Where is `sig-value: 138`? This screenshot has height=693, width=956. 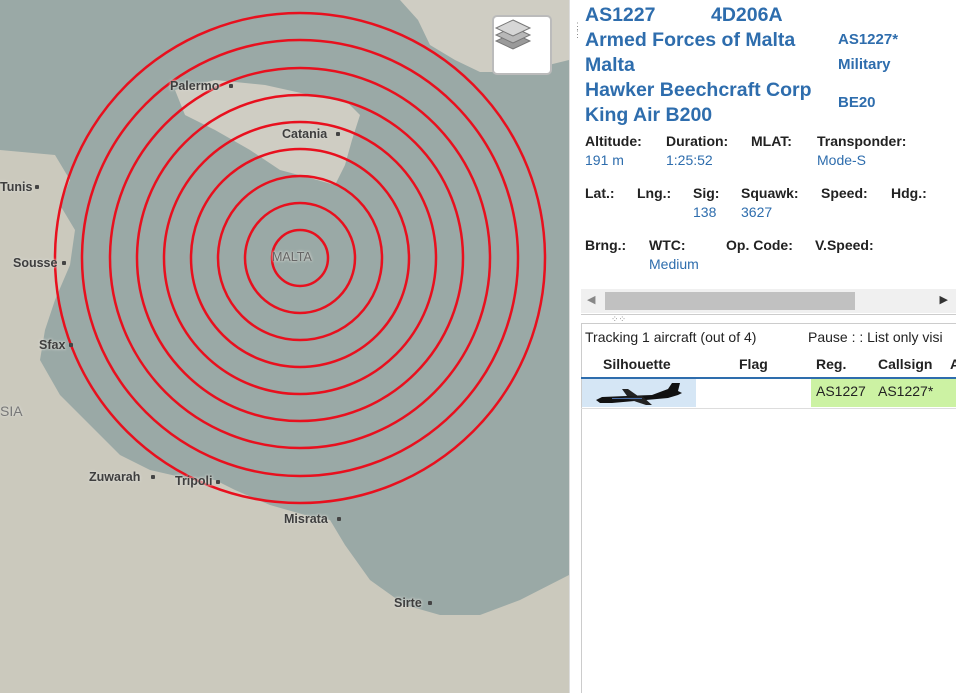 sig-value: 138 is located at coordinates (705, 212).